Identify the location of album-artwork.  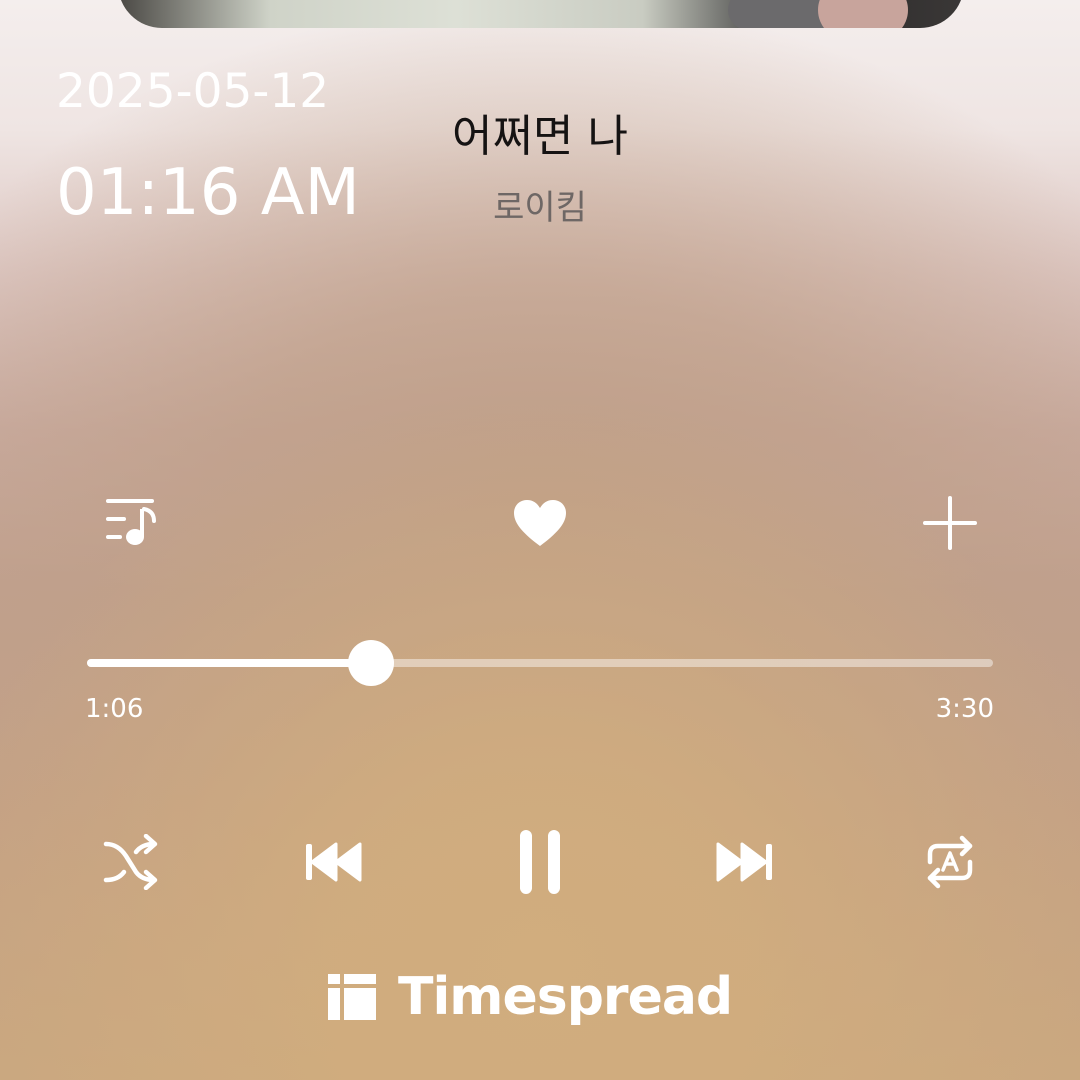
(541, 14).